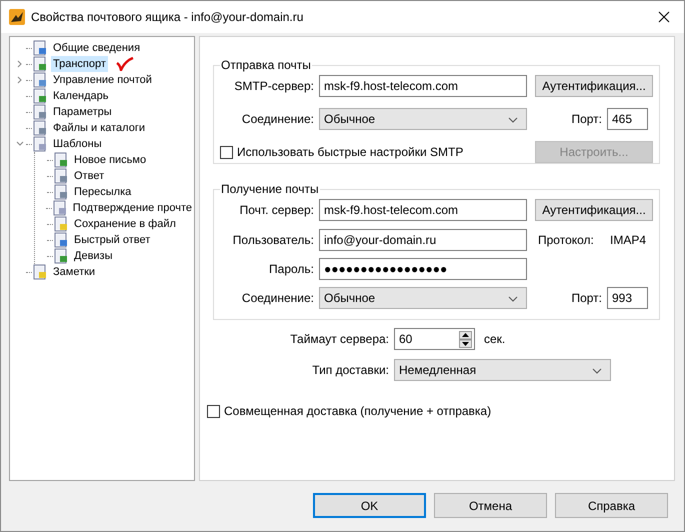 The image size is (685, 532). Describe the element at coordinates (77, 144) in the screenshot. I see `tree-item: Шаблоны` at that location.